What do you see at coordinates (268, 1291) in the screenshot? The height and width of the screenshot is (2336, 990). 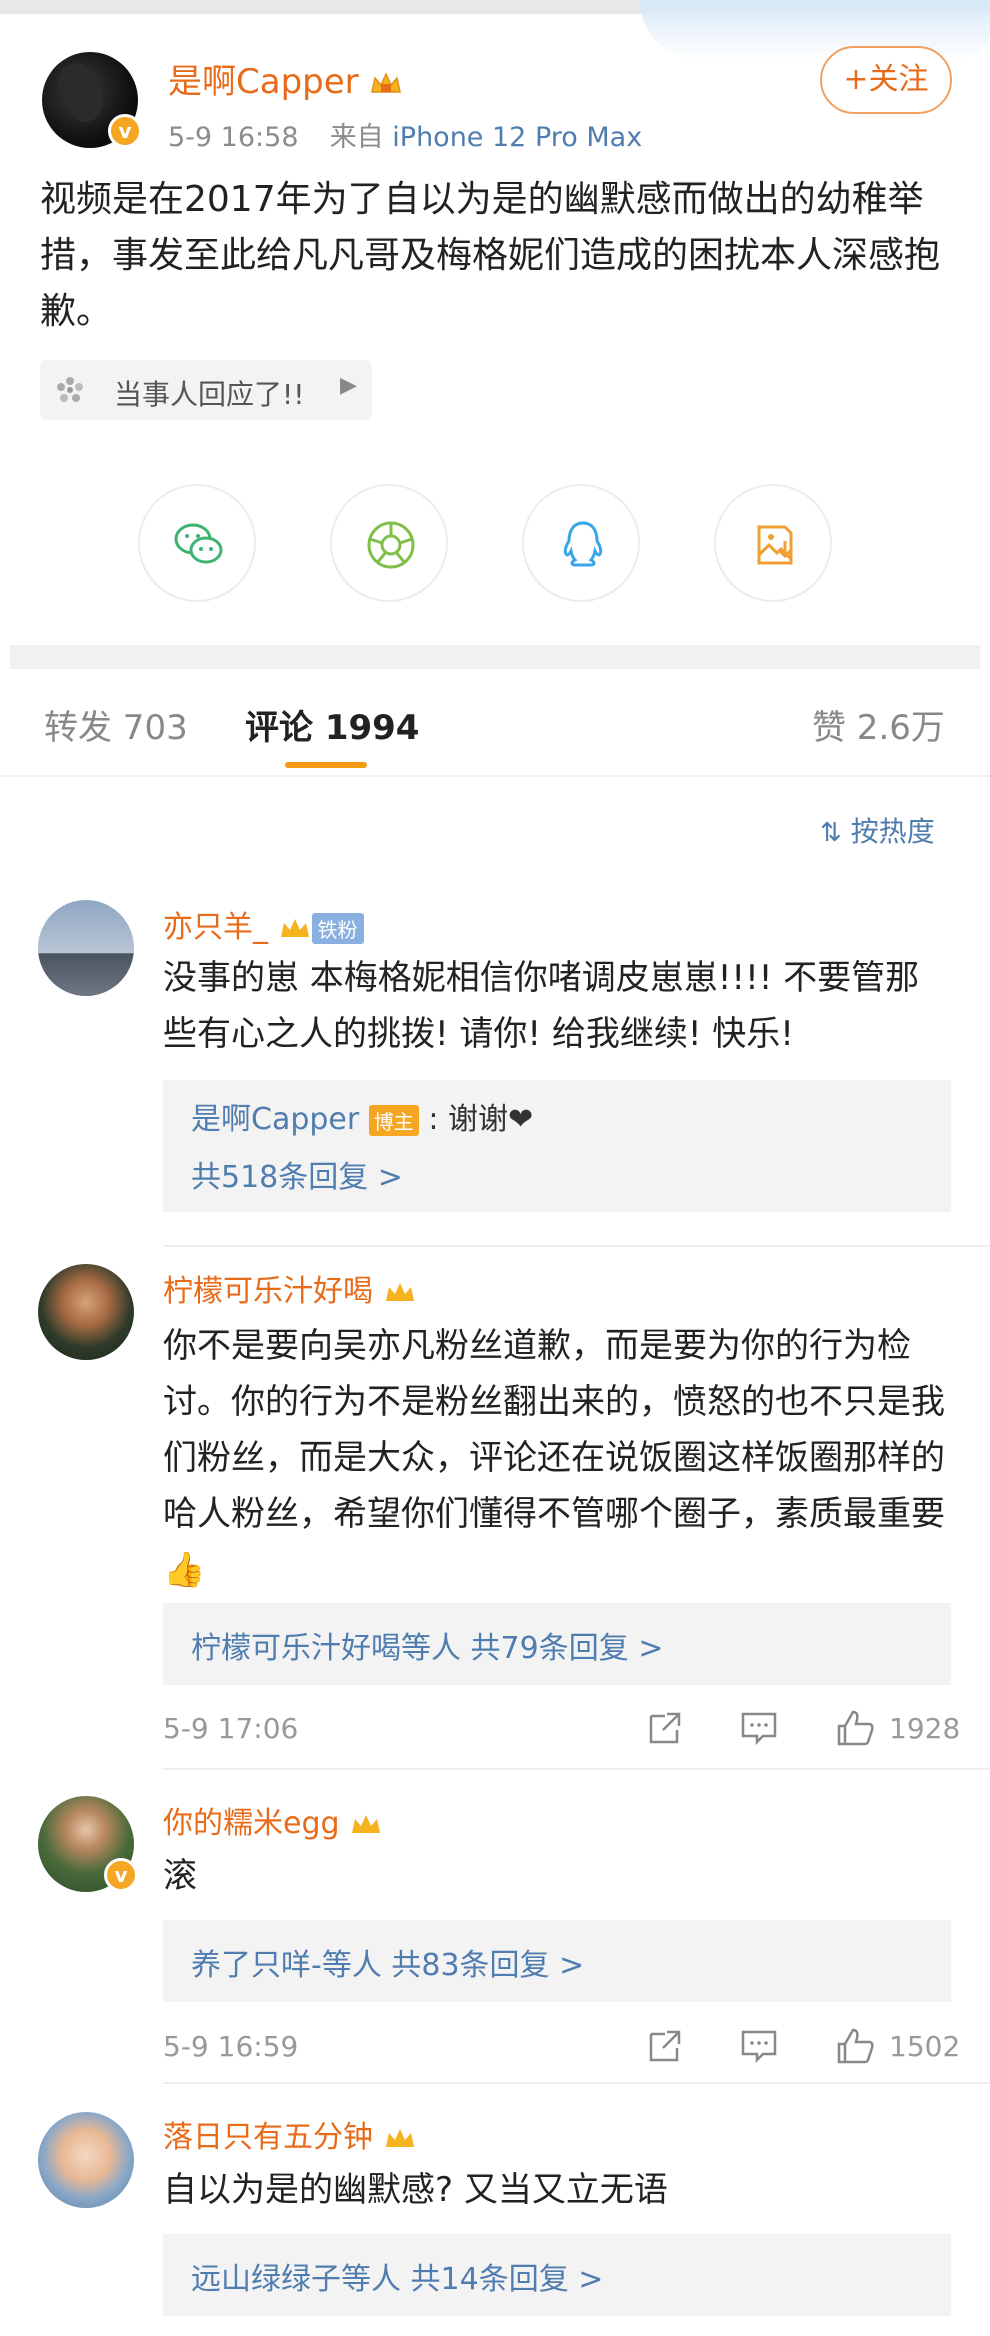 I see `commenter-name-text: 柠檬可乐汁好喝` at bounding box center [268, 1291].